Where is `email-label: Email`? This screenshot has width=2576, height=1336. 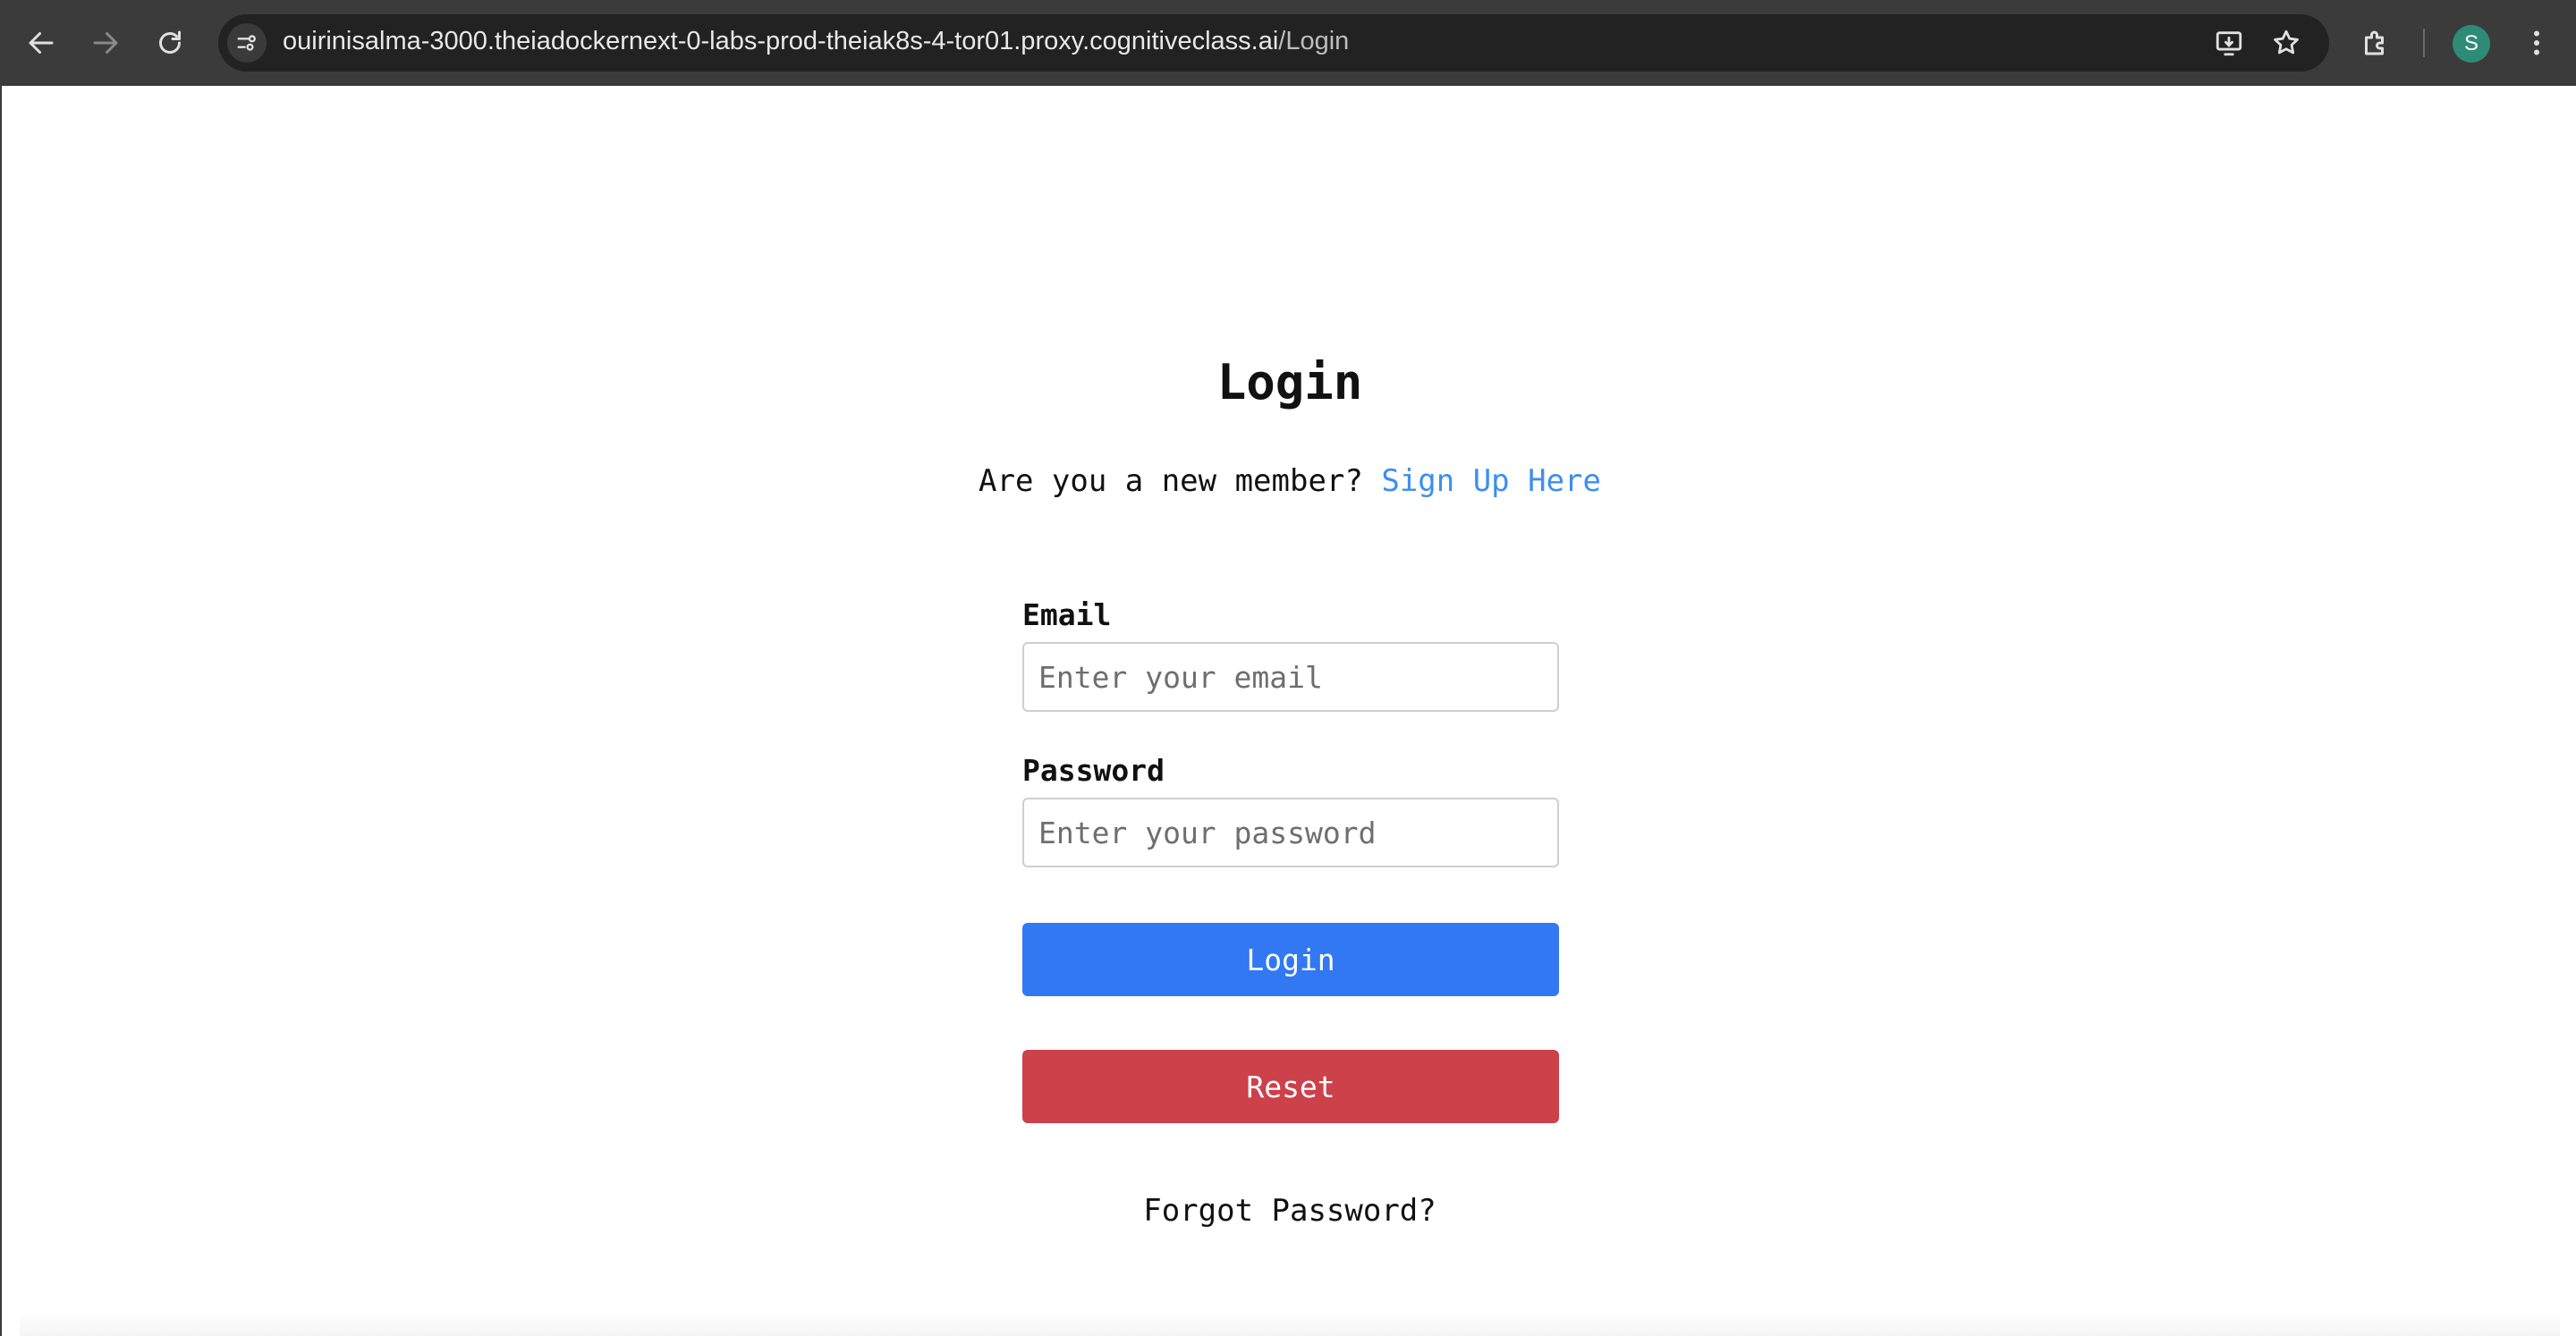
email-label: Email is located at coordinates (1067, 614).